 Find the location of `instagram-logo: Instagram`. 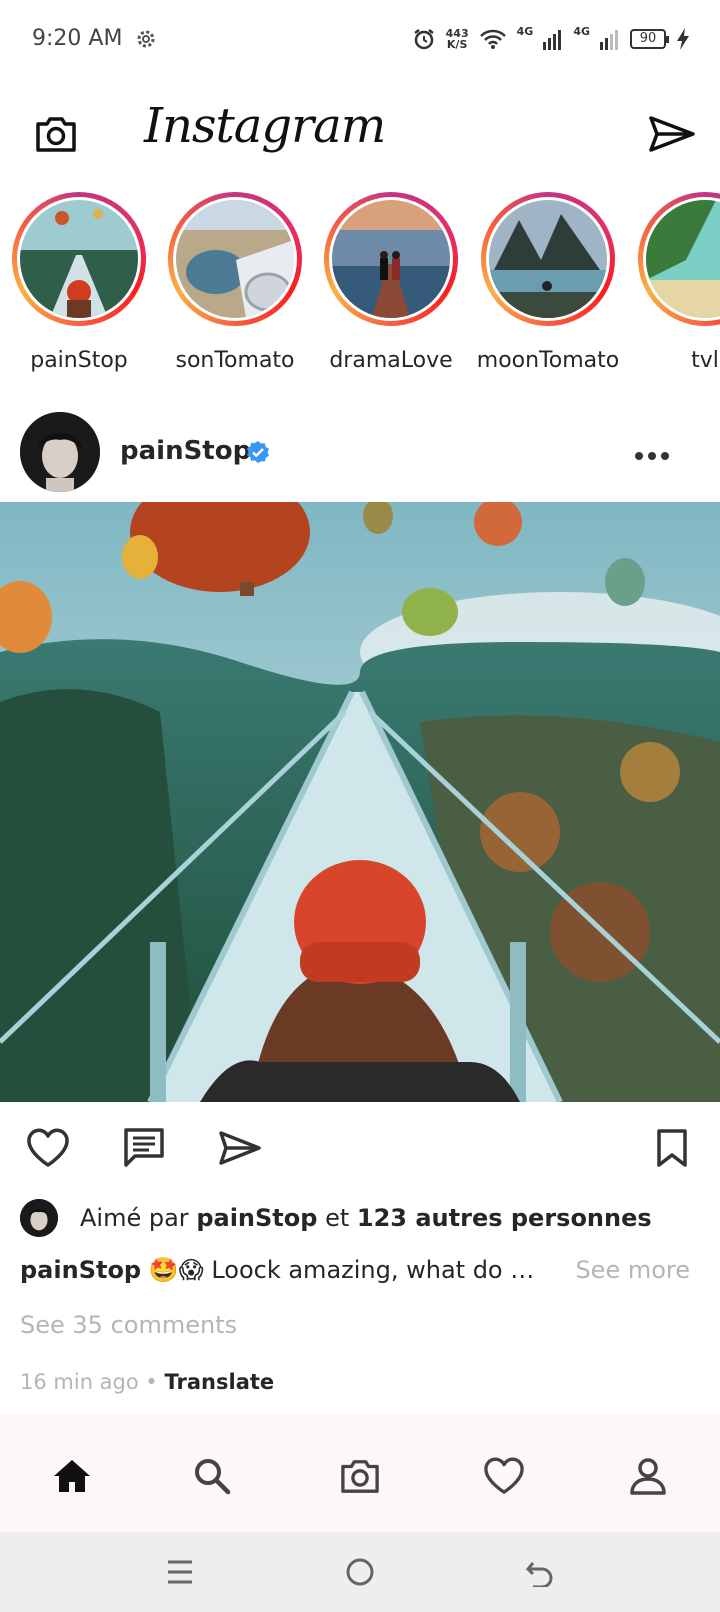

instagram-logo: Instagram is located at coordinates (265, 126).